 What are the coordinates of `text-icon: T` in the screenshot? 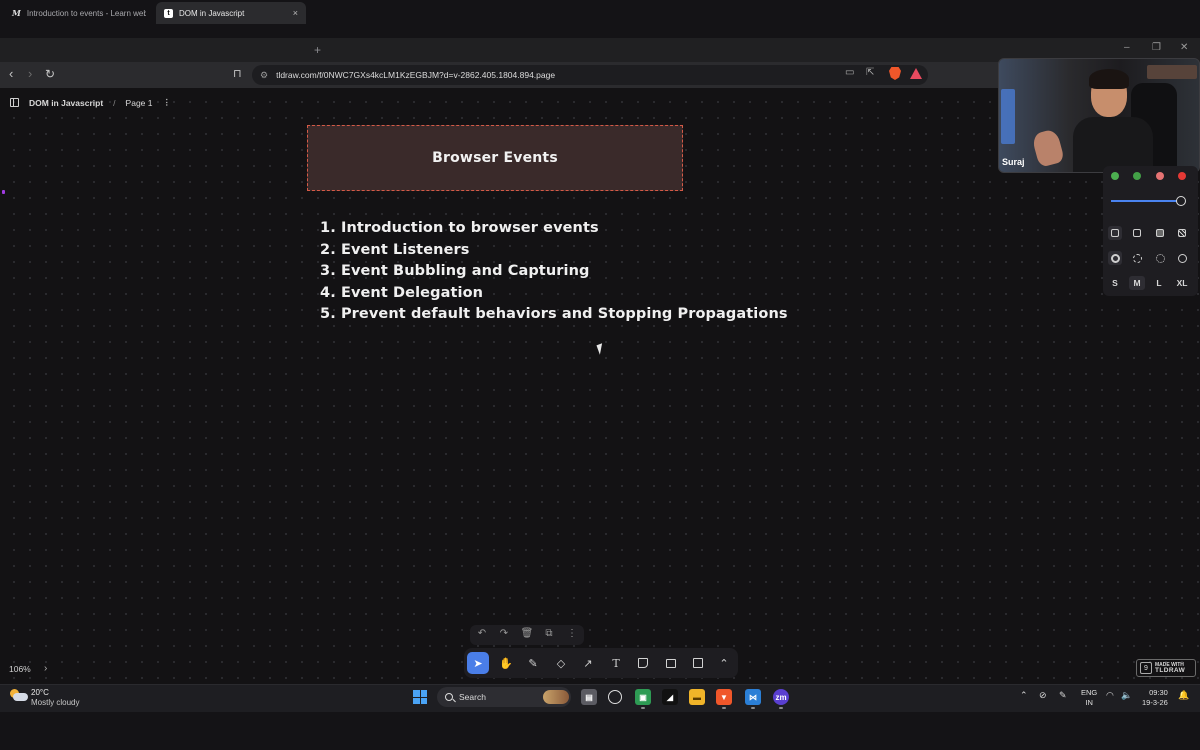 It's located at (616, 663).